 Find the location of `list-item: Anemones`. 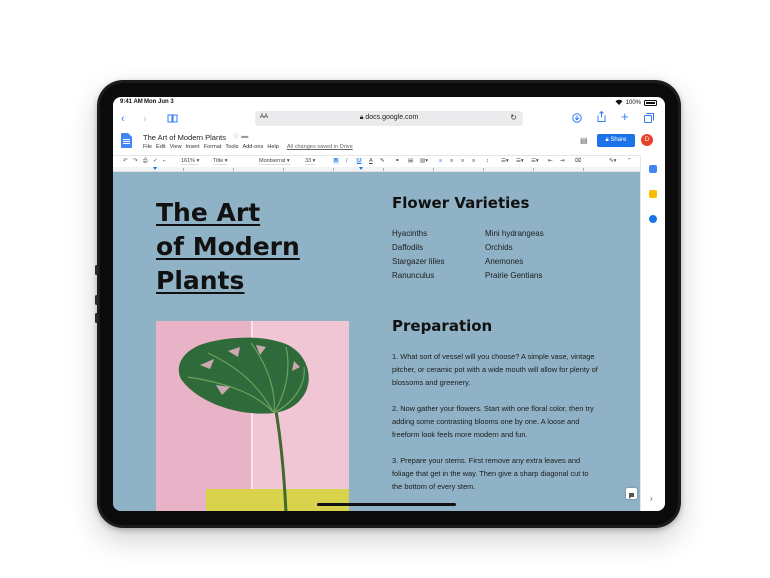

list-item: Anemones is located at coordinates (540, 261).